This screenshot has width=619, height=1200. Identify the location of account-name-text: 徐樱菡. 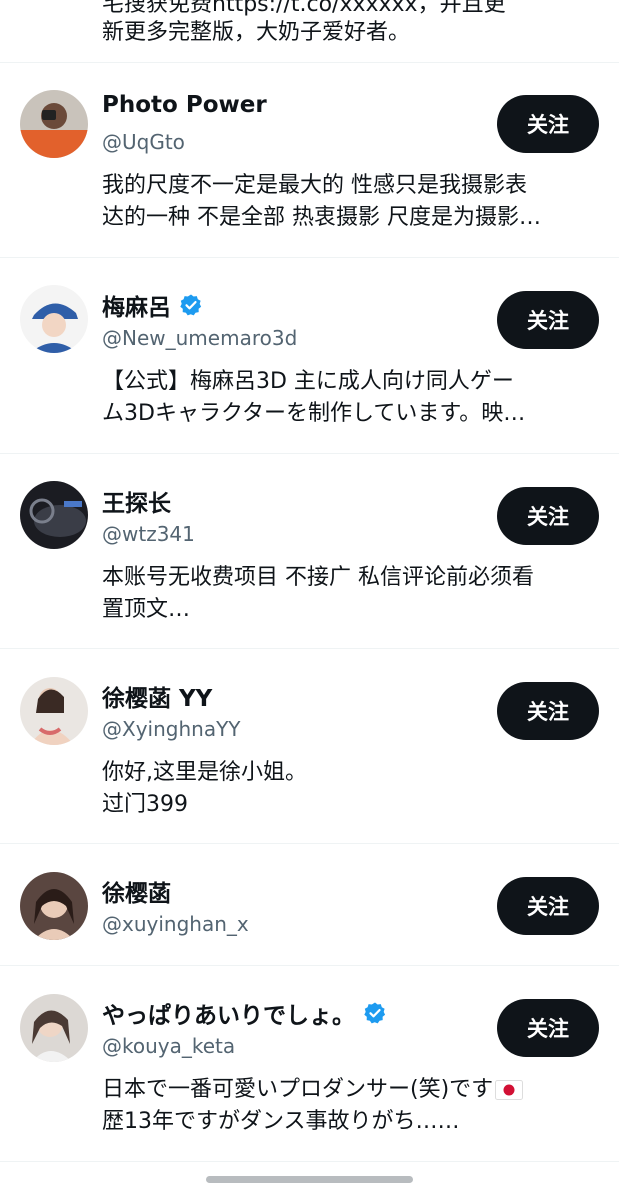
(136, 894).